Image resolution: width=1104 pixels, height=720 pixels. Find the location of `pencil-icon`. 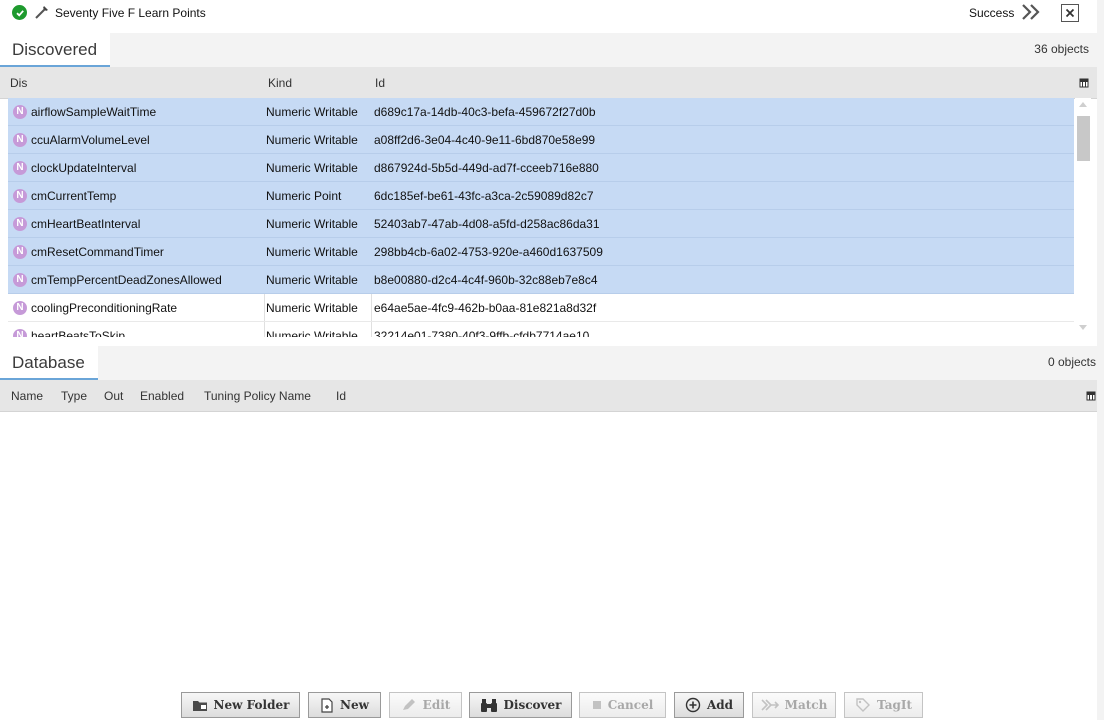

pencil-icon is located at coordinates (408, 704).